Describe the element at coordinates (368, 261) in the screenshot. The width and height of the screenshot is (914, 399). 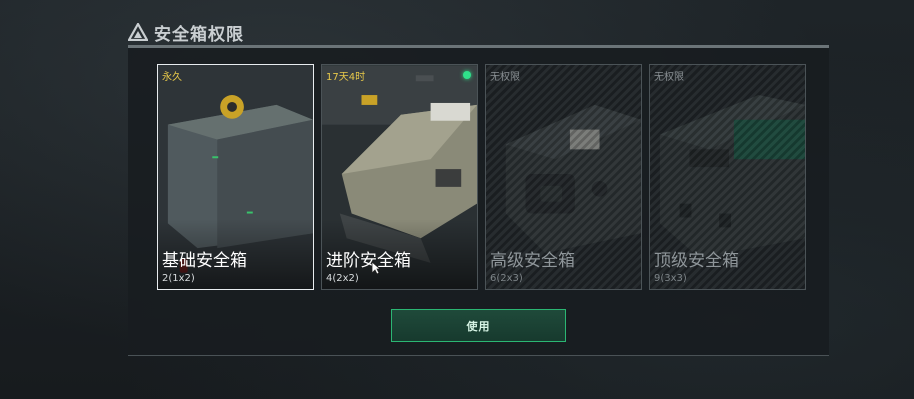
I see `card-name: 进阶安全箱` at that location.